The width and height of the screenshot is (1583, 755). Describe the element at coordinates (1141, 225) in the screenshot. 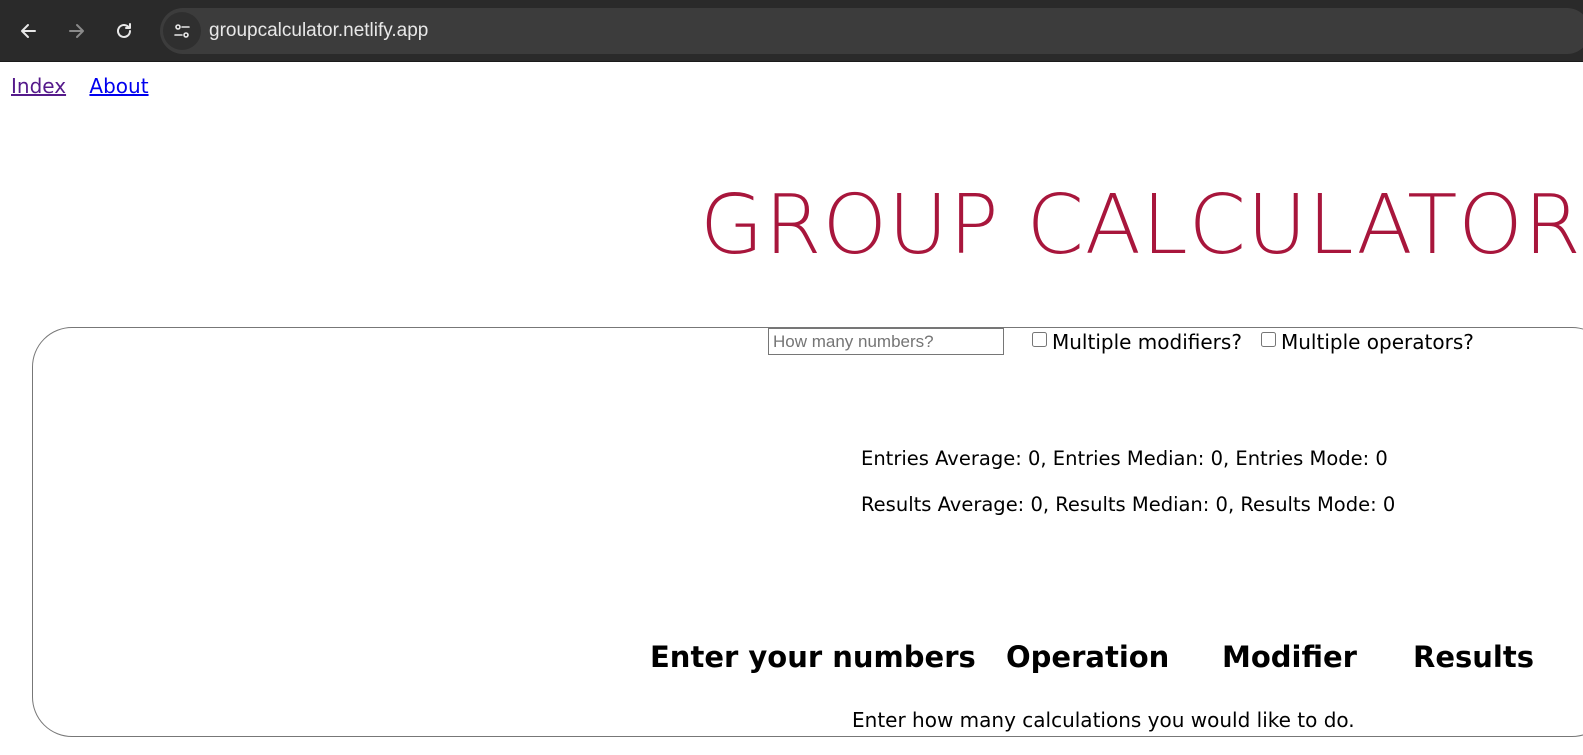

I see `page-title: GROUP CALCULATOR` at that location.